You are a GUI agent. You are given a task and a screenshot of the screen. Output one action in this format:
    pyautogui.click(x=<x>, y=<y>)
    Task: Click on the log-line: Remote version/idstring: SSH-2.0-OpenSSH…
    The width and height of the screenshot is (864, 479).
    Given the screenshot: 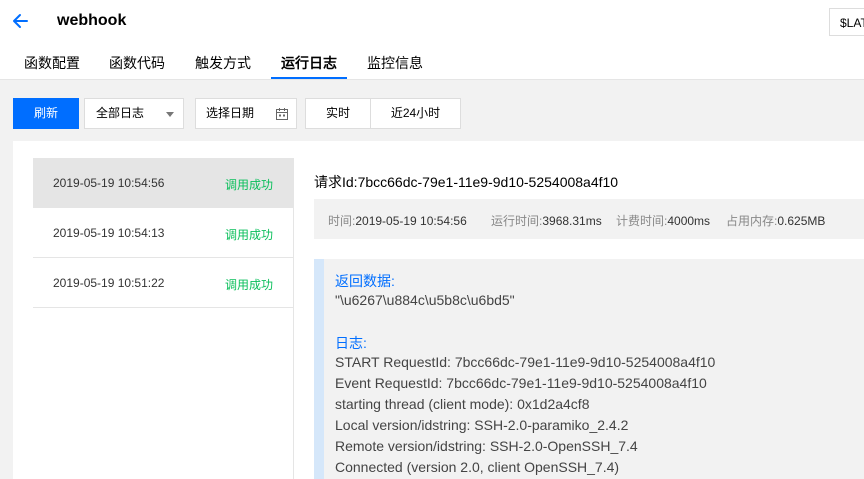 What is the action you would take?
    pyautogui.click(x=486, y=446)
    